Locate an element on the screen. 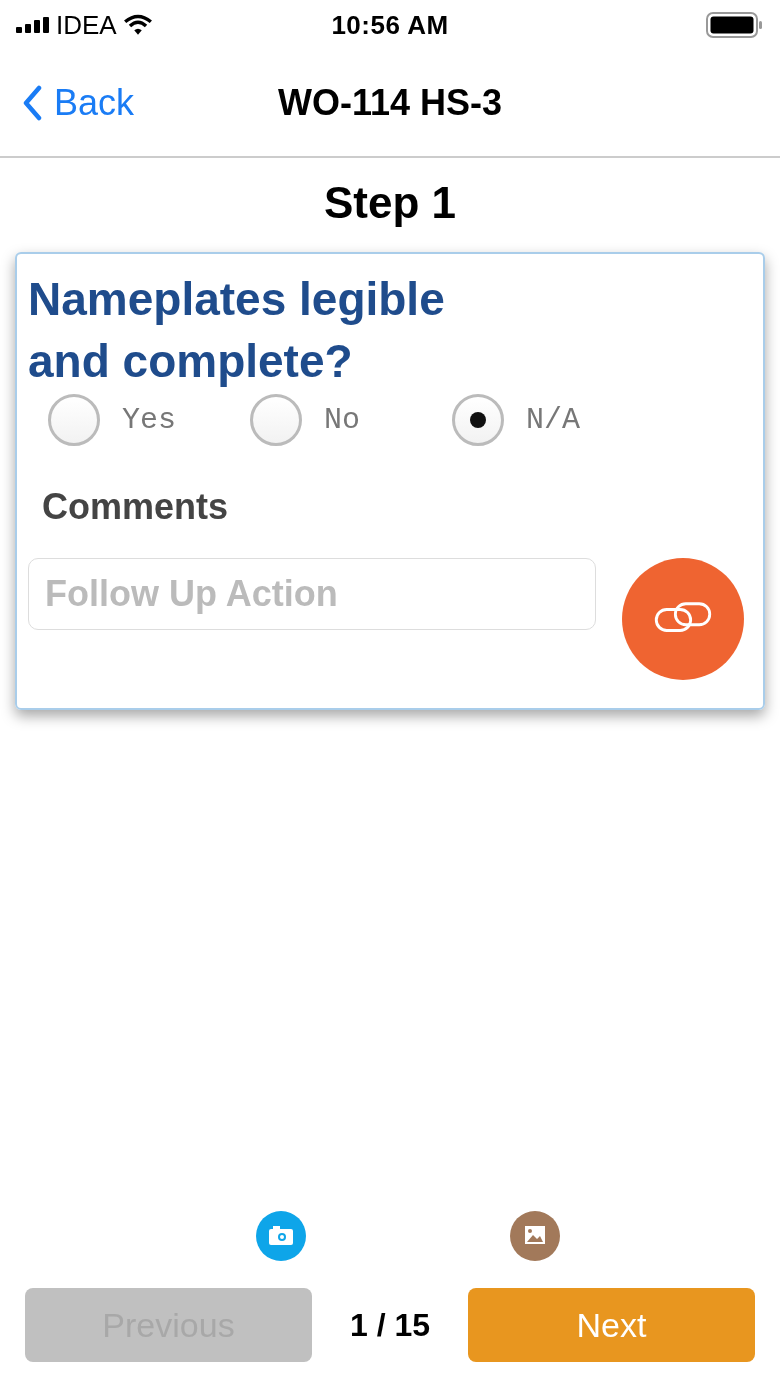  next-button: Next is located at coordinates (611, 1325).